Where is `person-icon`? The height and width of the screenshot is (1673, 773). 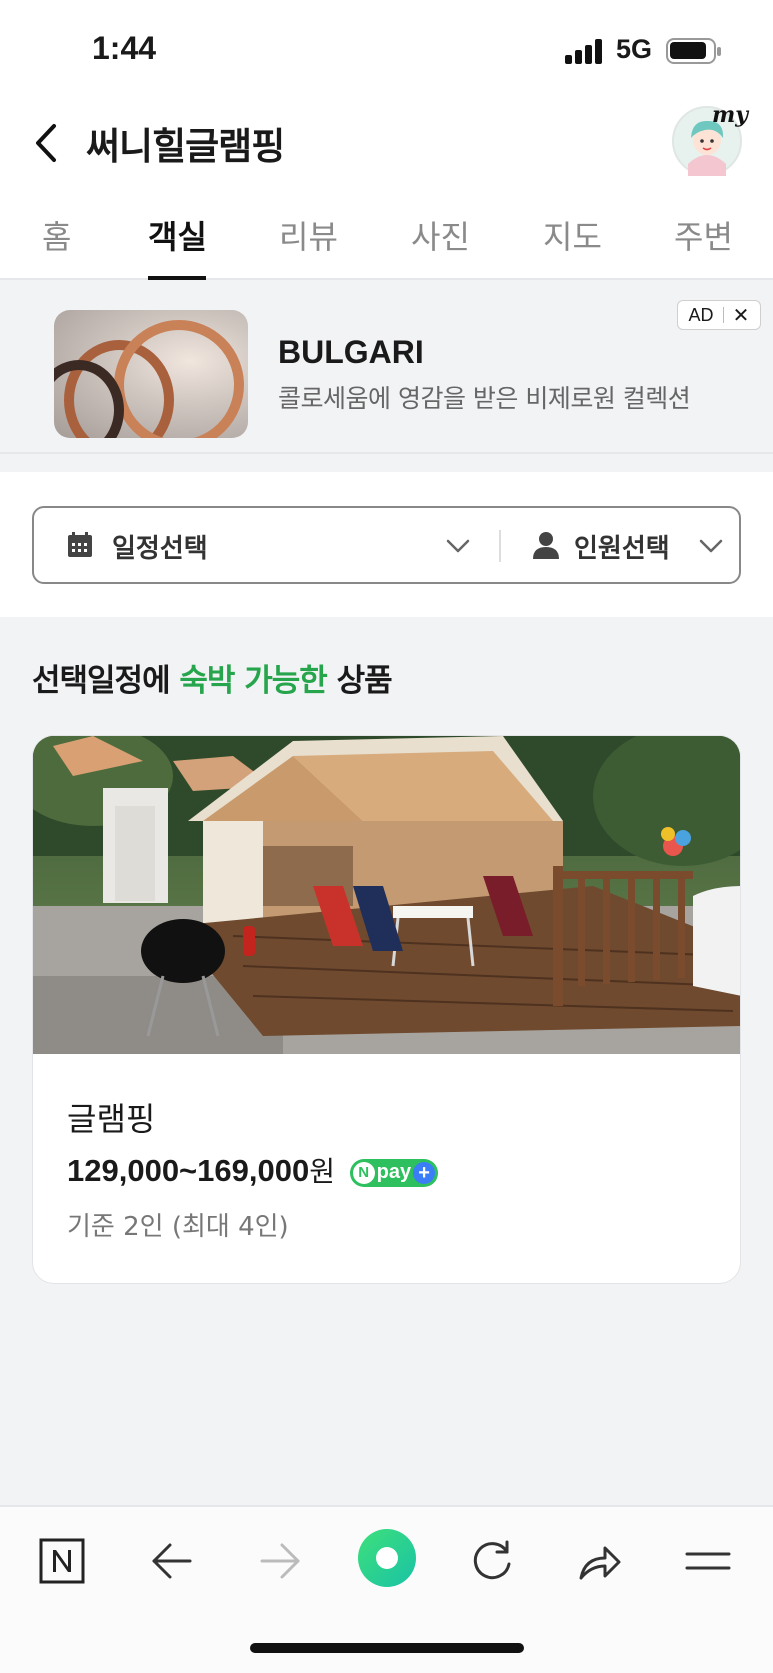 person-icon is located at coordinates (546, 545).